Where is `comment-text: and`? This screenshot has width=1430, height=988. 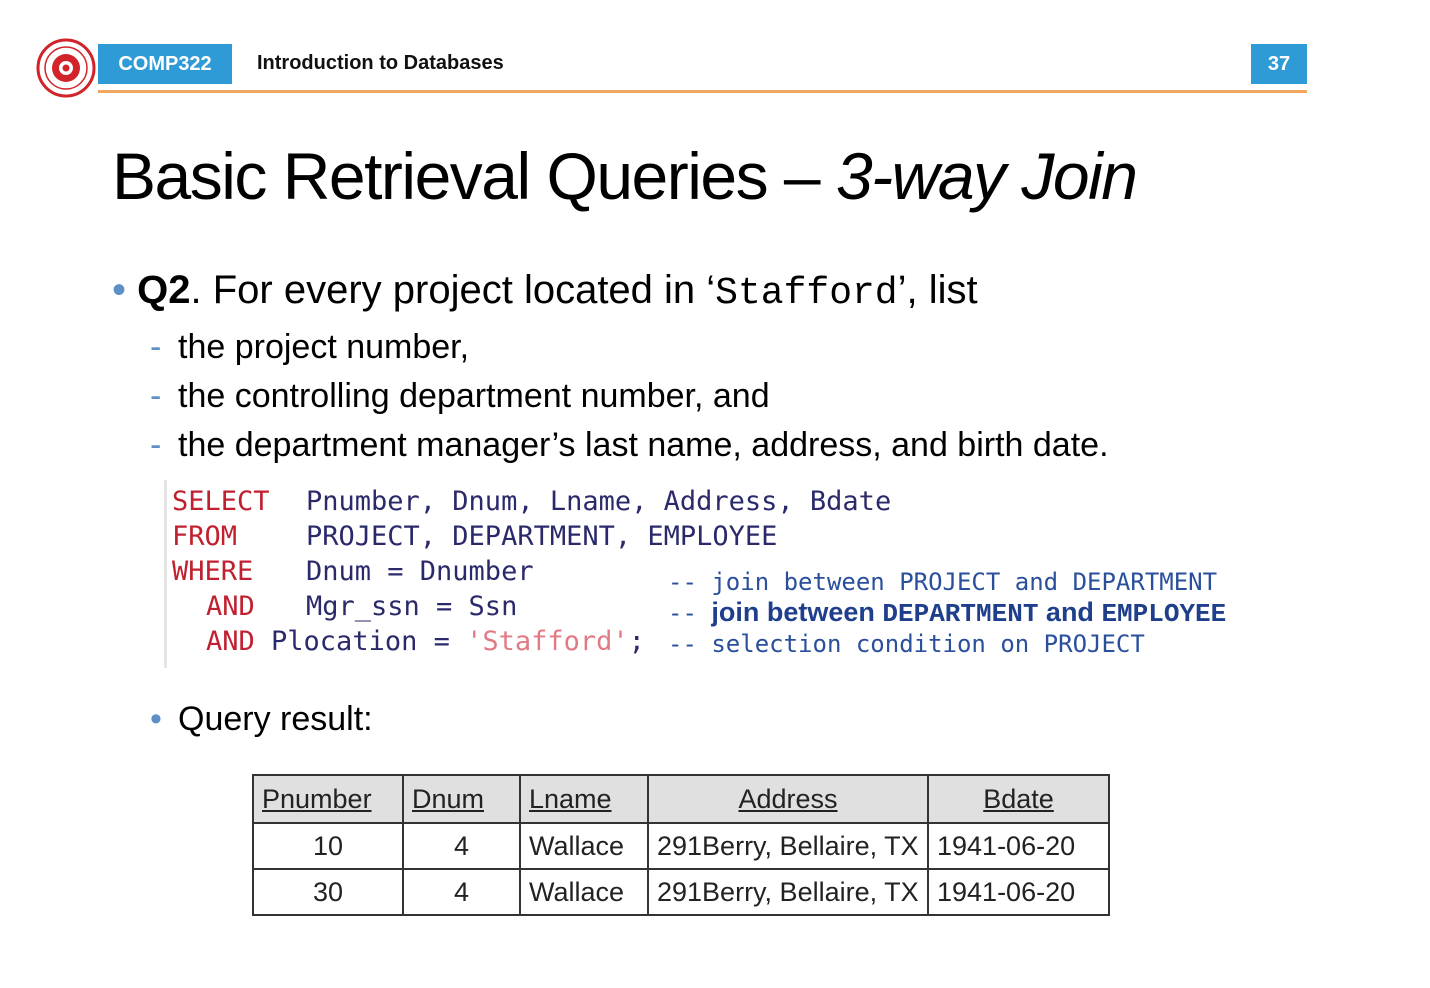 comment-text: and is located at coordinates (1070, 612).